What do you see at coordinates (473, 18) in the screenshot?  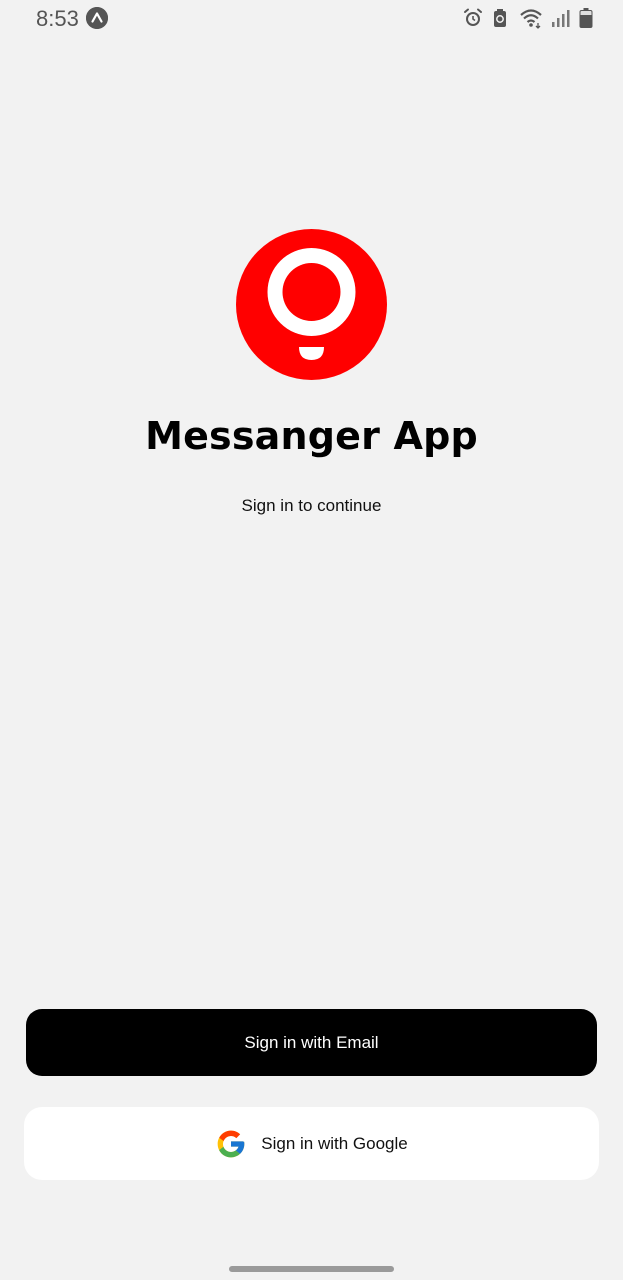 I see `alarm-icon` at bounding box center [473, 18].